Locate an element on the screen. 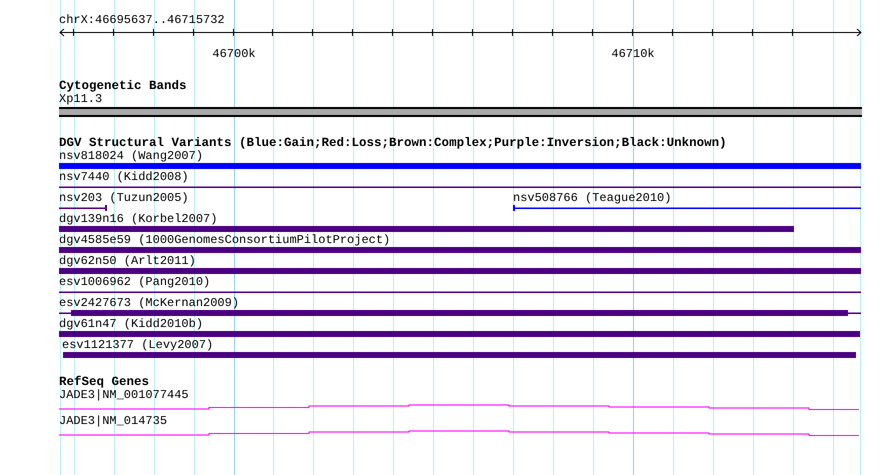 This screenshot has height=475, width=890. variant-label: nsv7440 (Kidd2008) is located at coordinates (124, 177).